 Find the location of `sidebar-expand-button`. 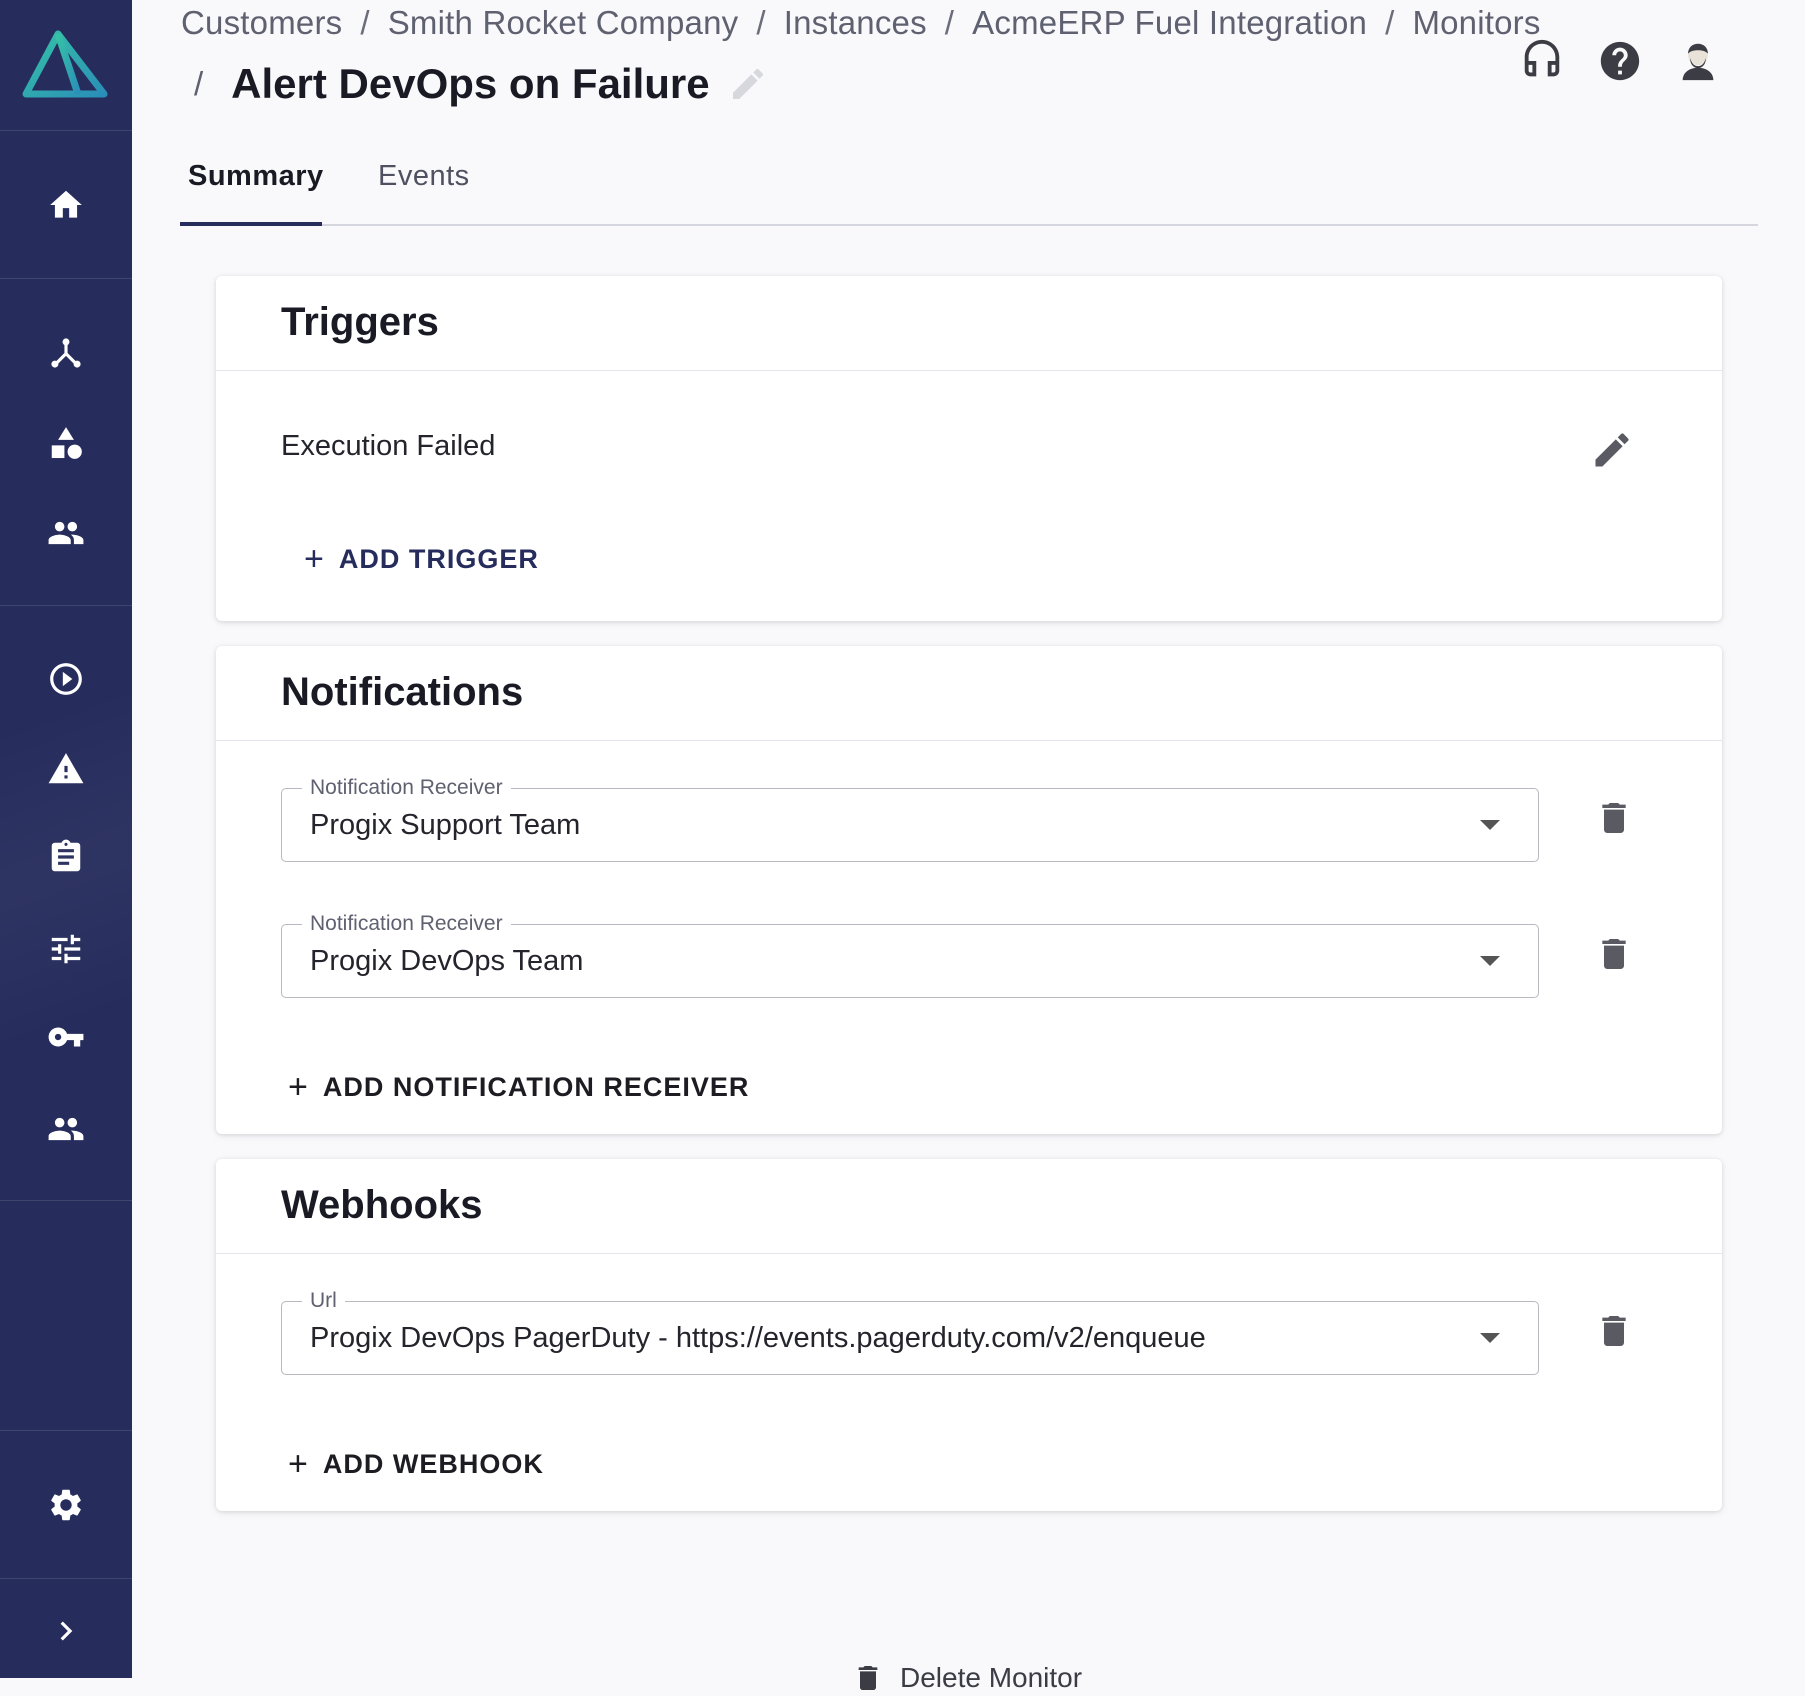

sidebar-expand-button is located at coordinates (66, 1631).